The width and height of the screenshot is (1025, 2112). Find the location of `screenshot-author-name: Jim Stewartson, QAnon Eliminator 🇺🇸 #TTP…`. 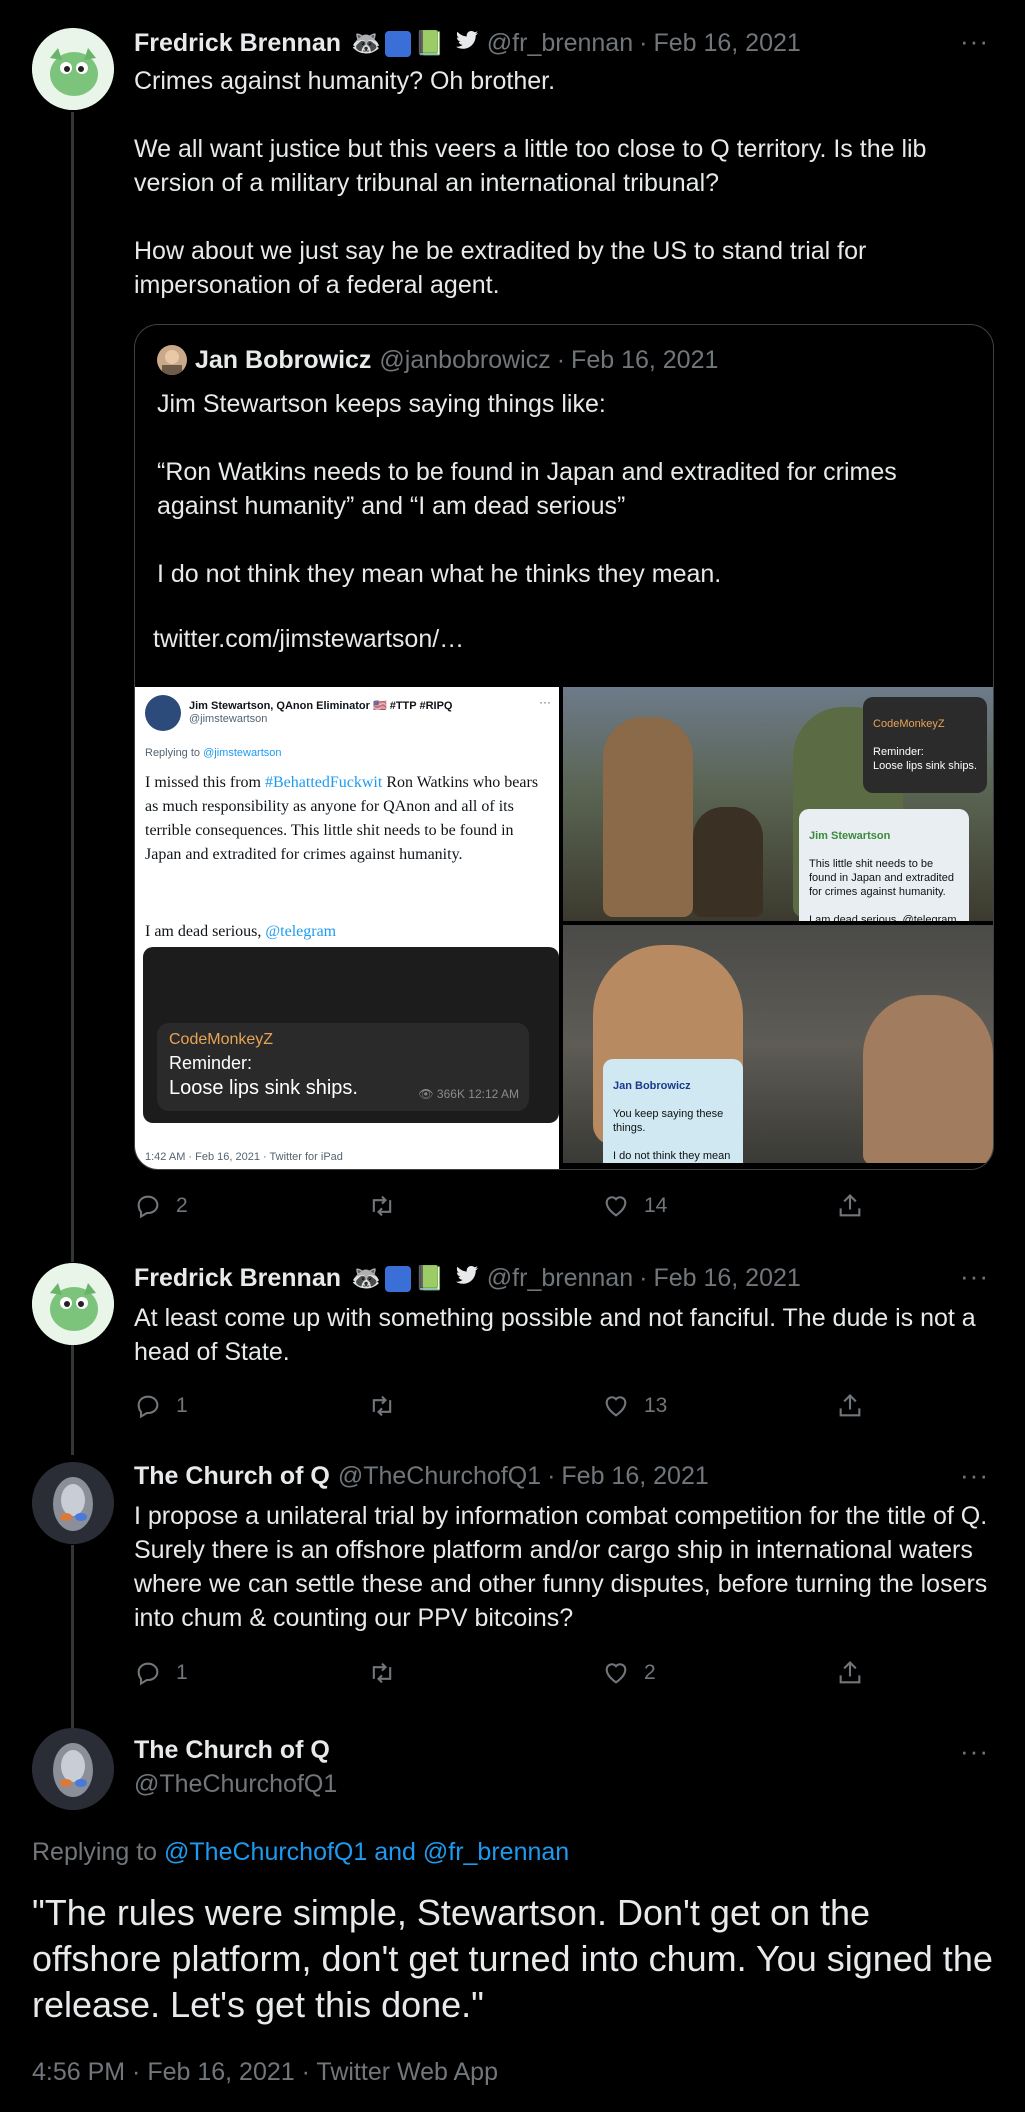

screenshot-author-name: Jim Stewartson, QAnon Eliminator 🇺🇸 #TTP… is located at coordinates (321, 706).